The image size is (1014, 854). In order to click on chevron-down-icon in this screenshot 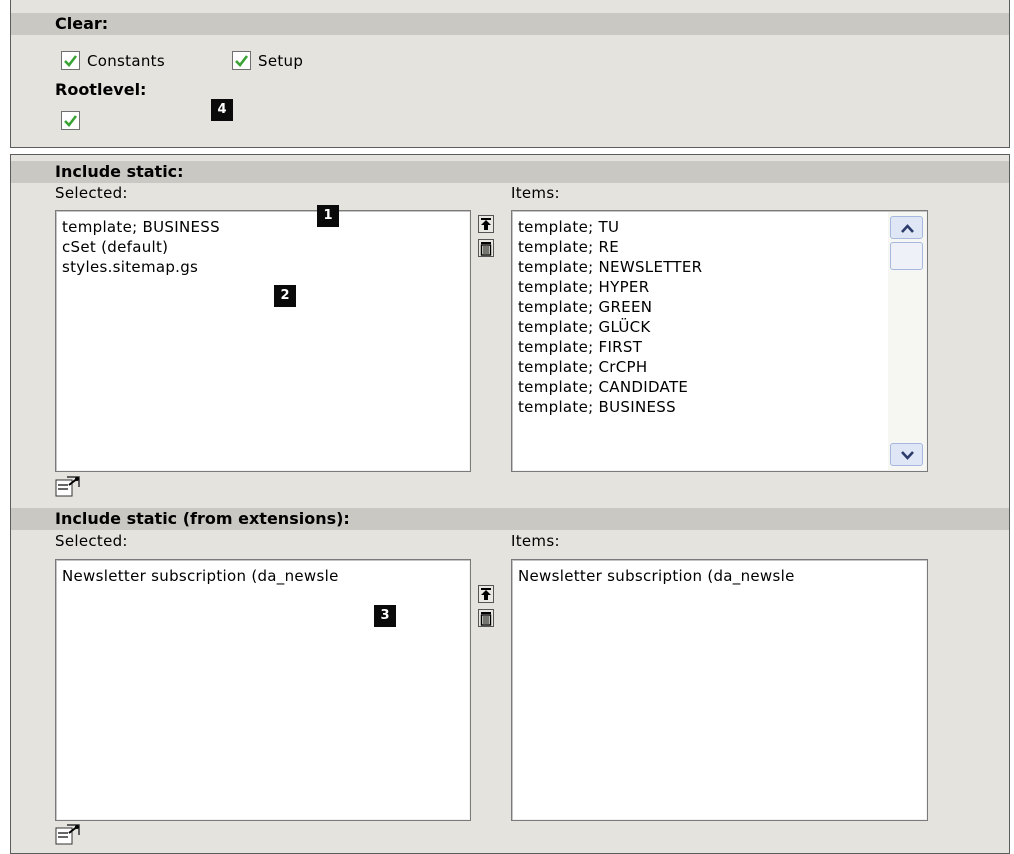, I will do `click(907, 455)`.